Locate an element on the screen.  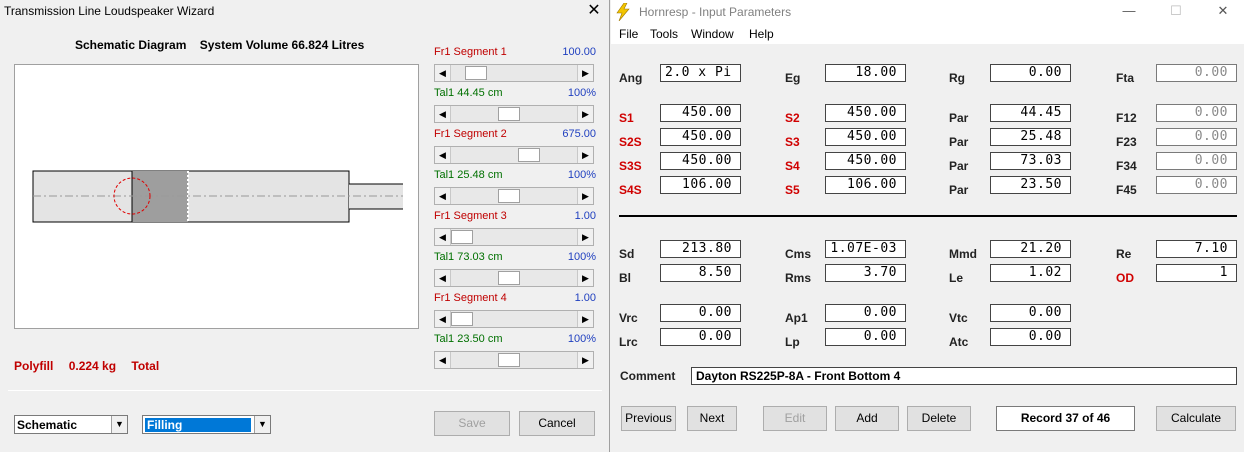
previous-button: Previous is located at coordinates (648, 418).